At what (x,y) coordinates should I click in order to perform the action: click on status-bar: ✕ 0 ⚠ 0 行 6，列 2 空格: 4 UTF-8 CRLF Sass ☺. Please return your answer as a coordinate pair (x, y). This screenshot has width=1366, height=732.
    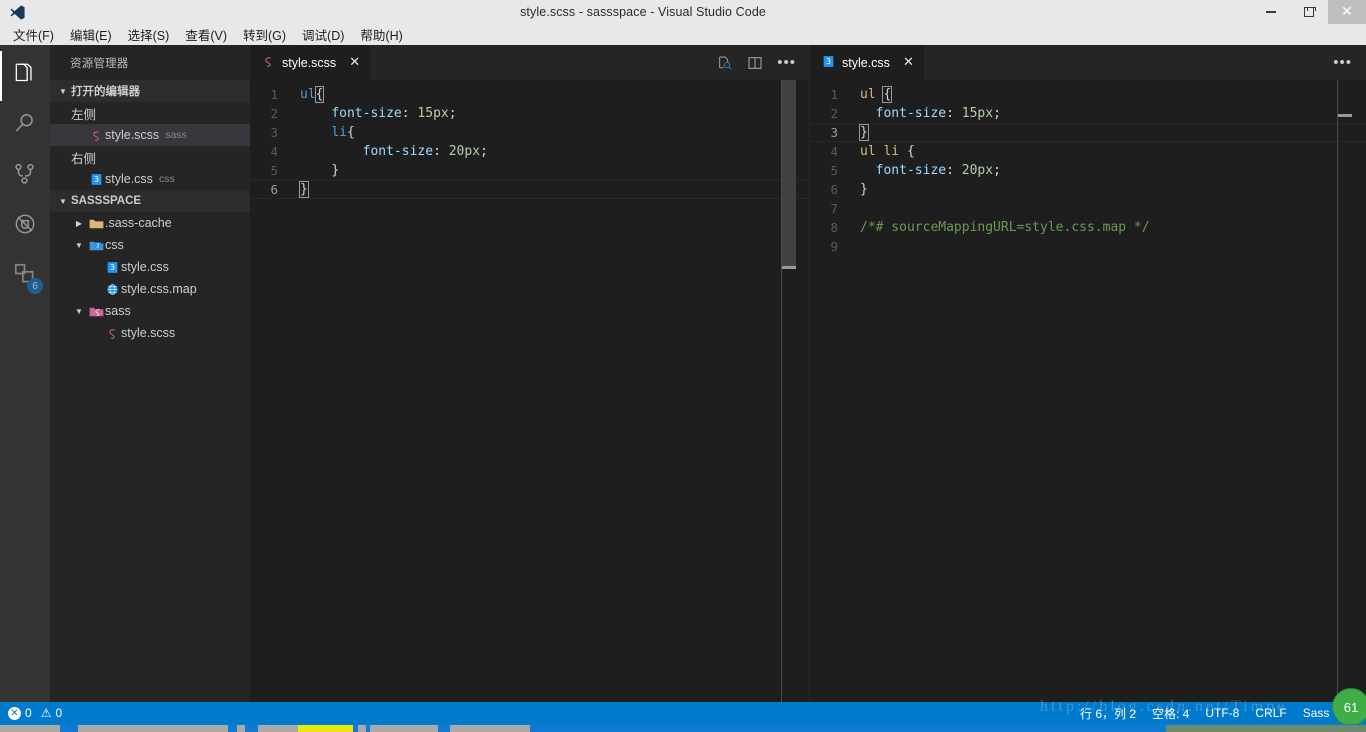
    Looking at the image, I should click on (683, 713).